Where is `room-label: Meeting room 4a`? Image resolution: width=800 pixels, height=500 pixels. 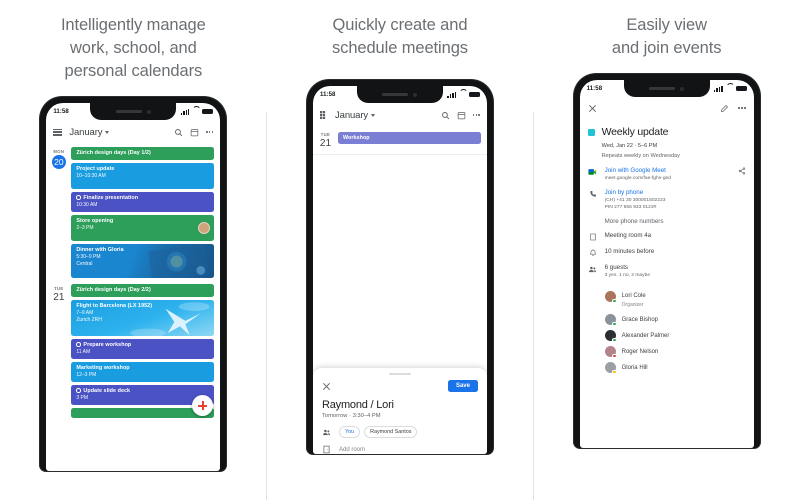 room-label: Meeting room 4a is located at coordinates (628, 235).